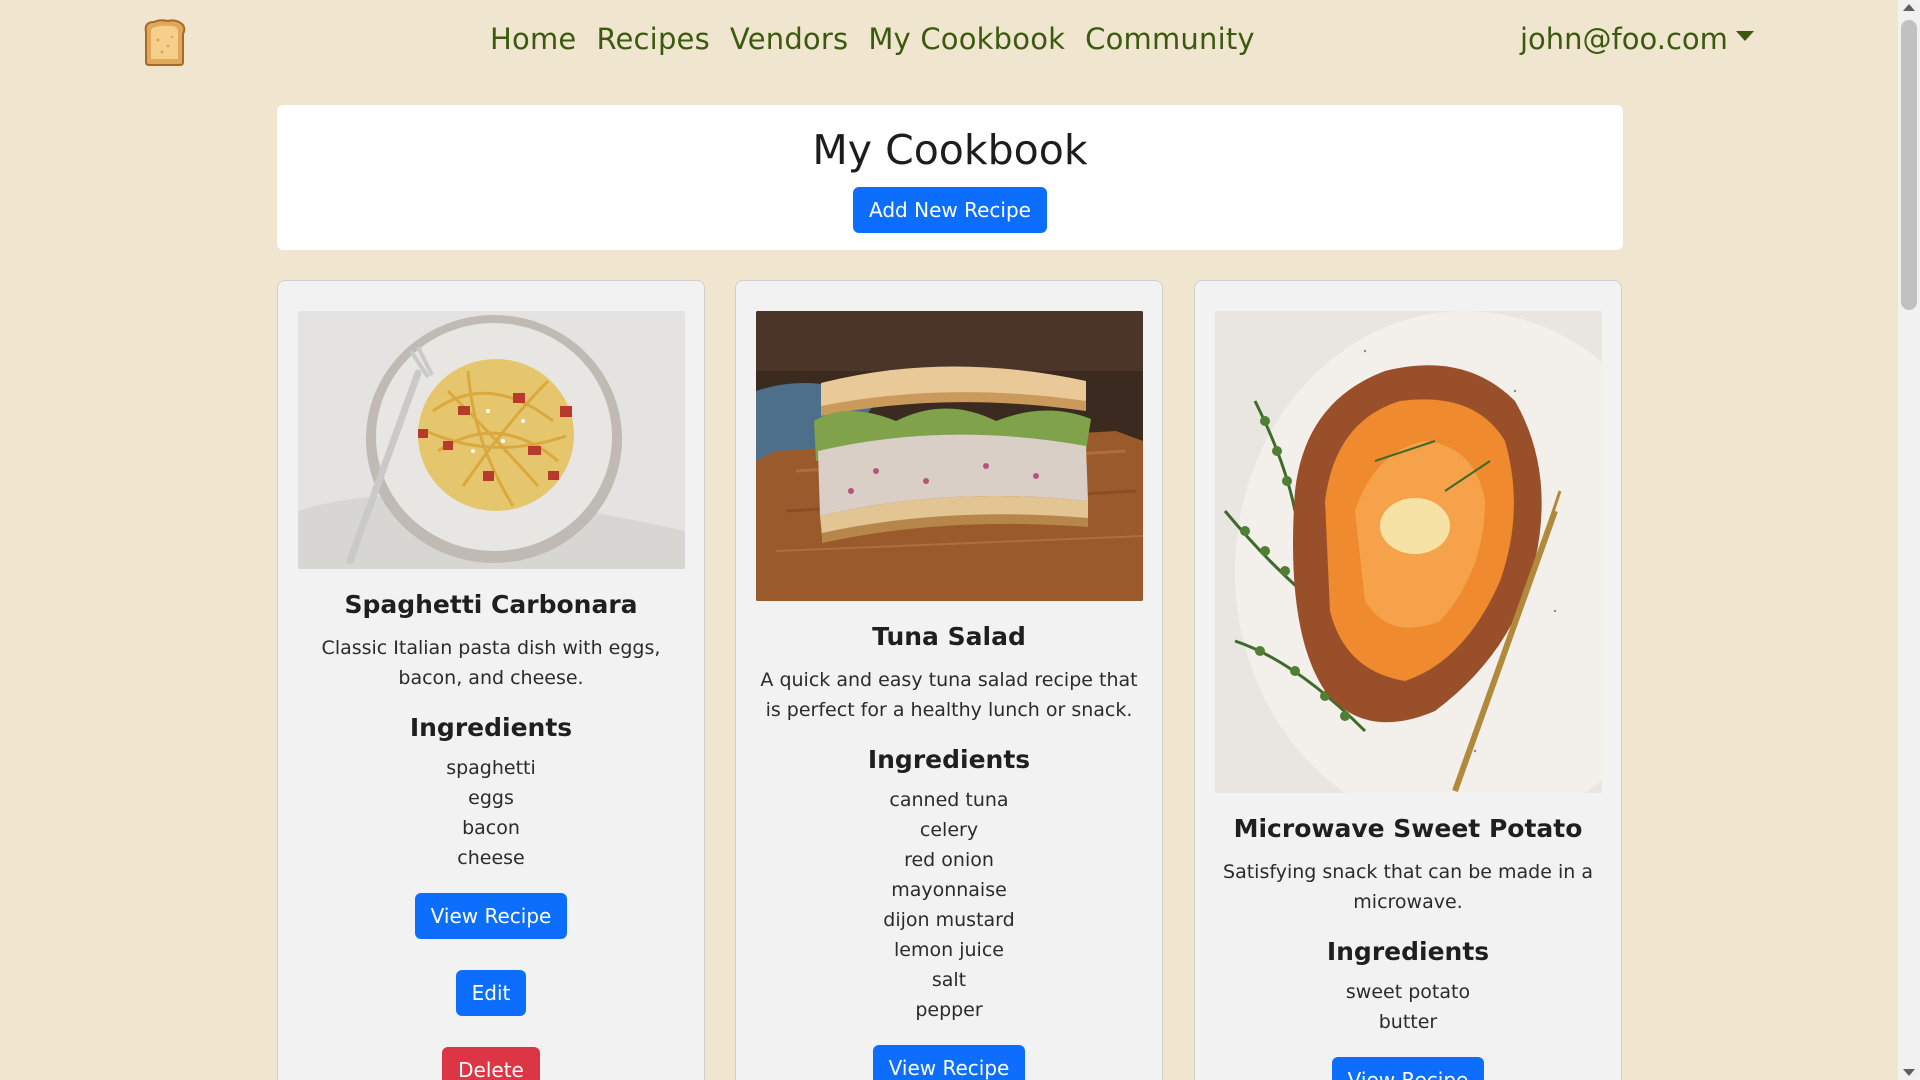 Image resolution: width=1920 pixels, height=1080 pixels. What do you see at coordinates (1744, 36) in the screenshot?
I see `caret-down-icon` at bounding box center [1744, 36].